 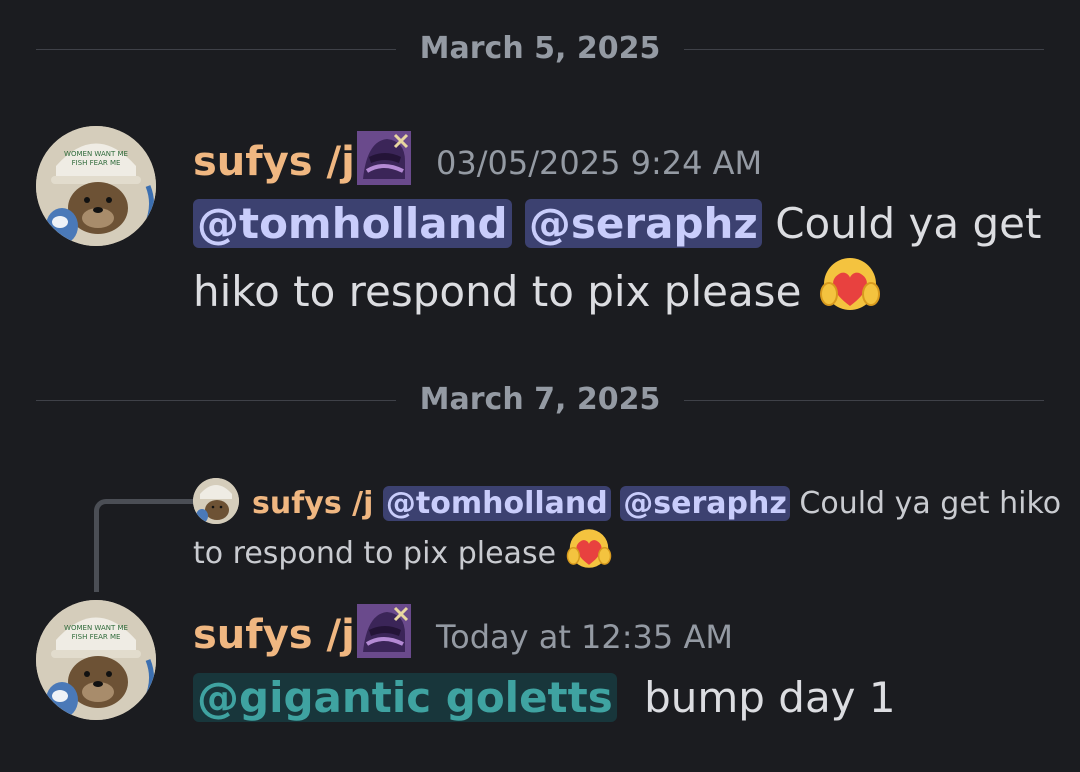 I want to click on reply-preview: to respond to pix please, so click(x=402, y=554).